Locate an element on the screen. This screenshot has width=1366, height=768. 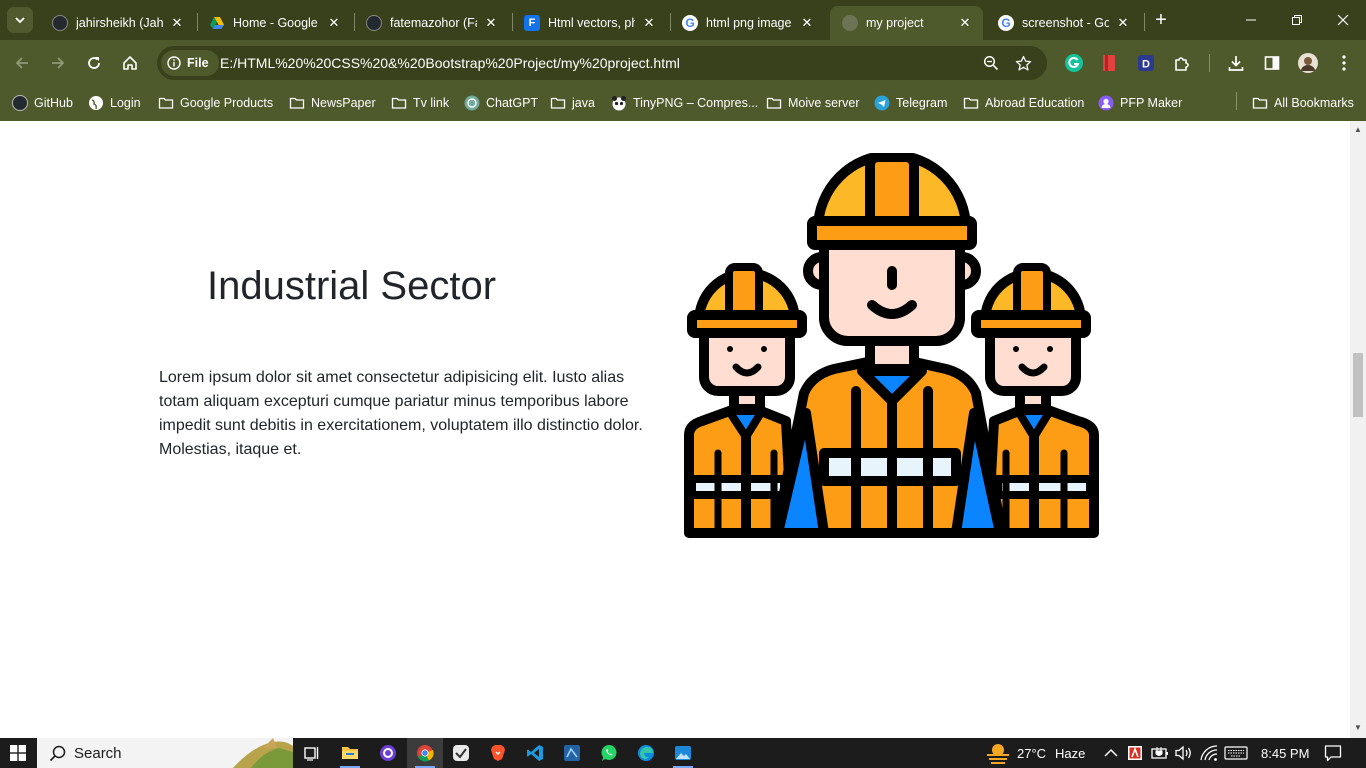
panda-icon is located at coordinates (619, 103).